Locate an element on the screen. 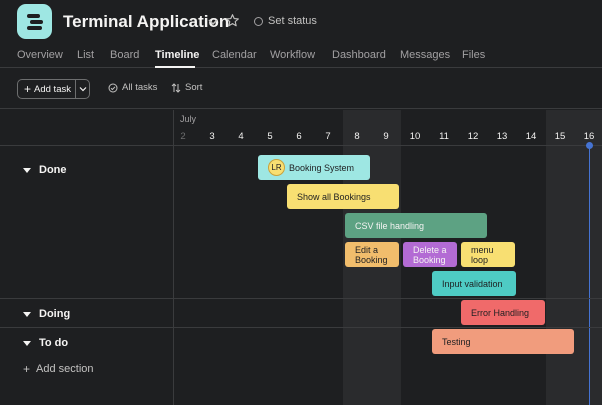 The image size is (602, 405). add-section-button: + Add section is located at coordinates (58, 369).